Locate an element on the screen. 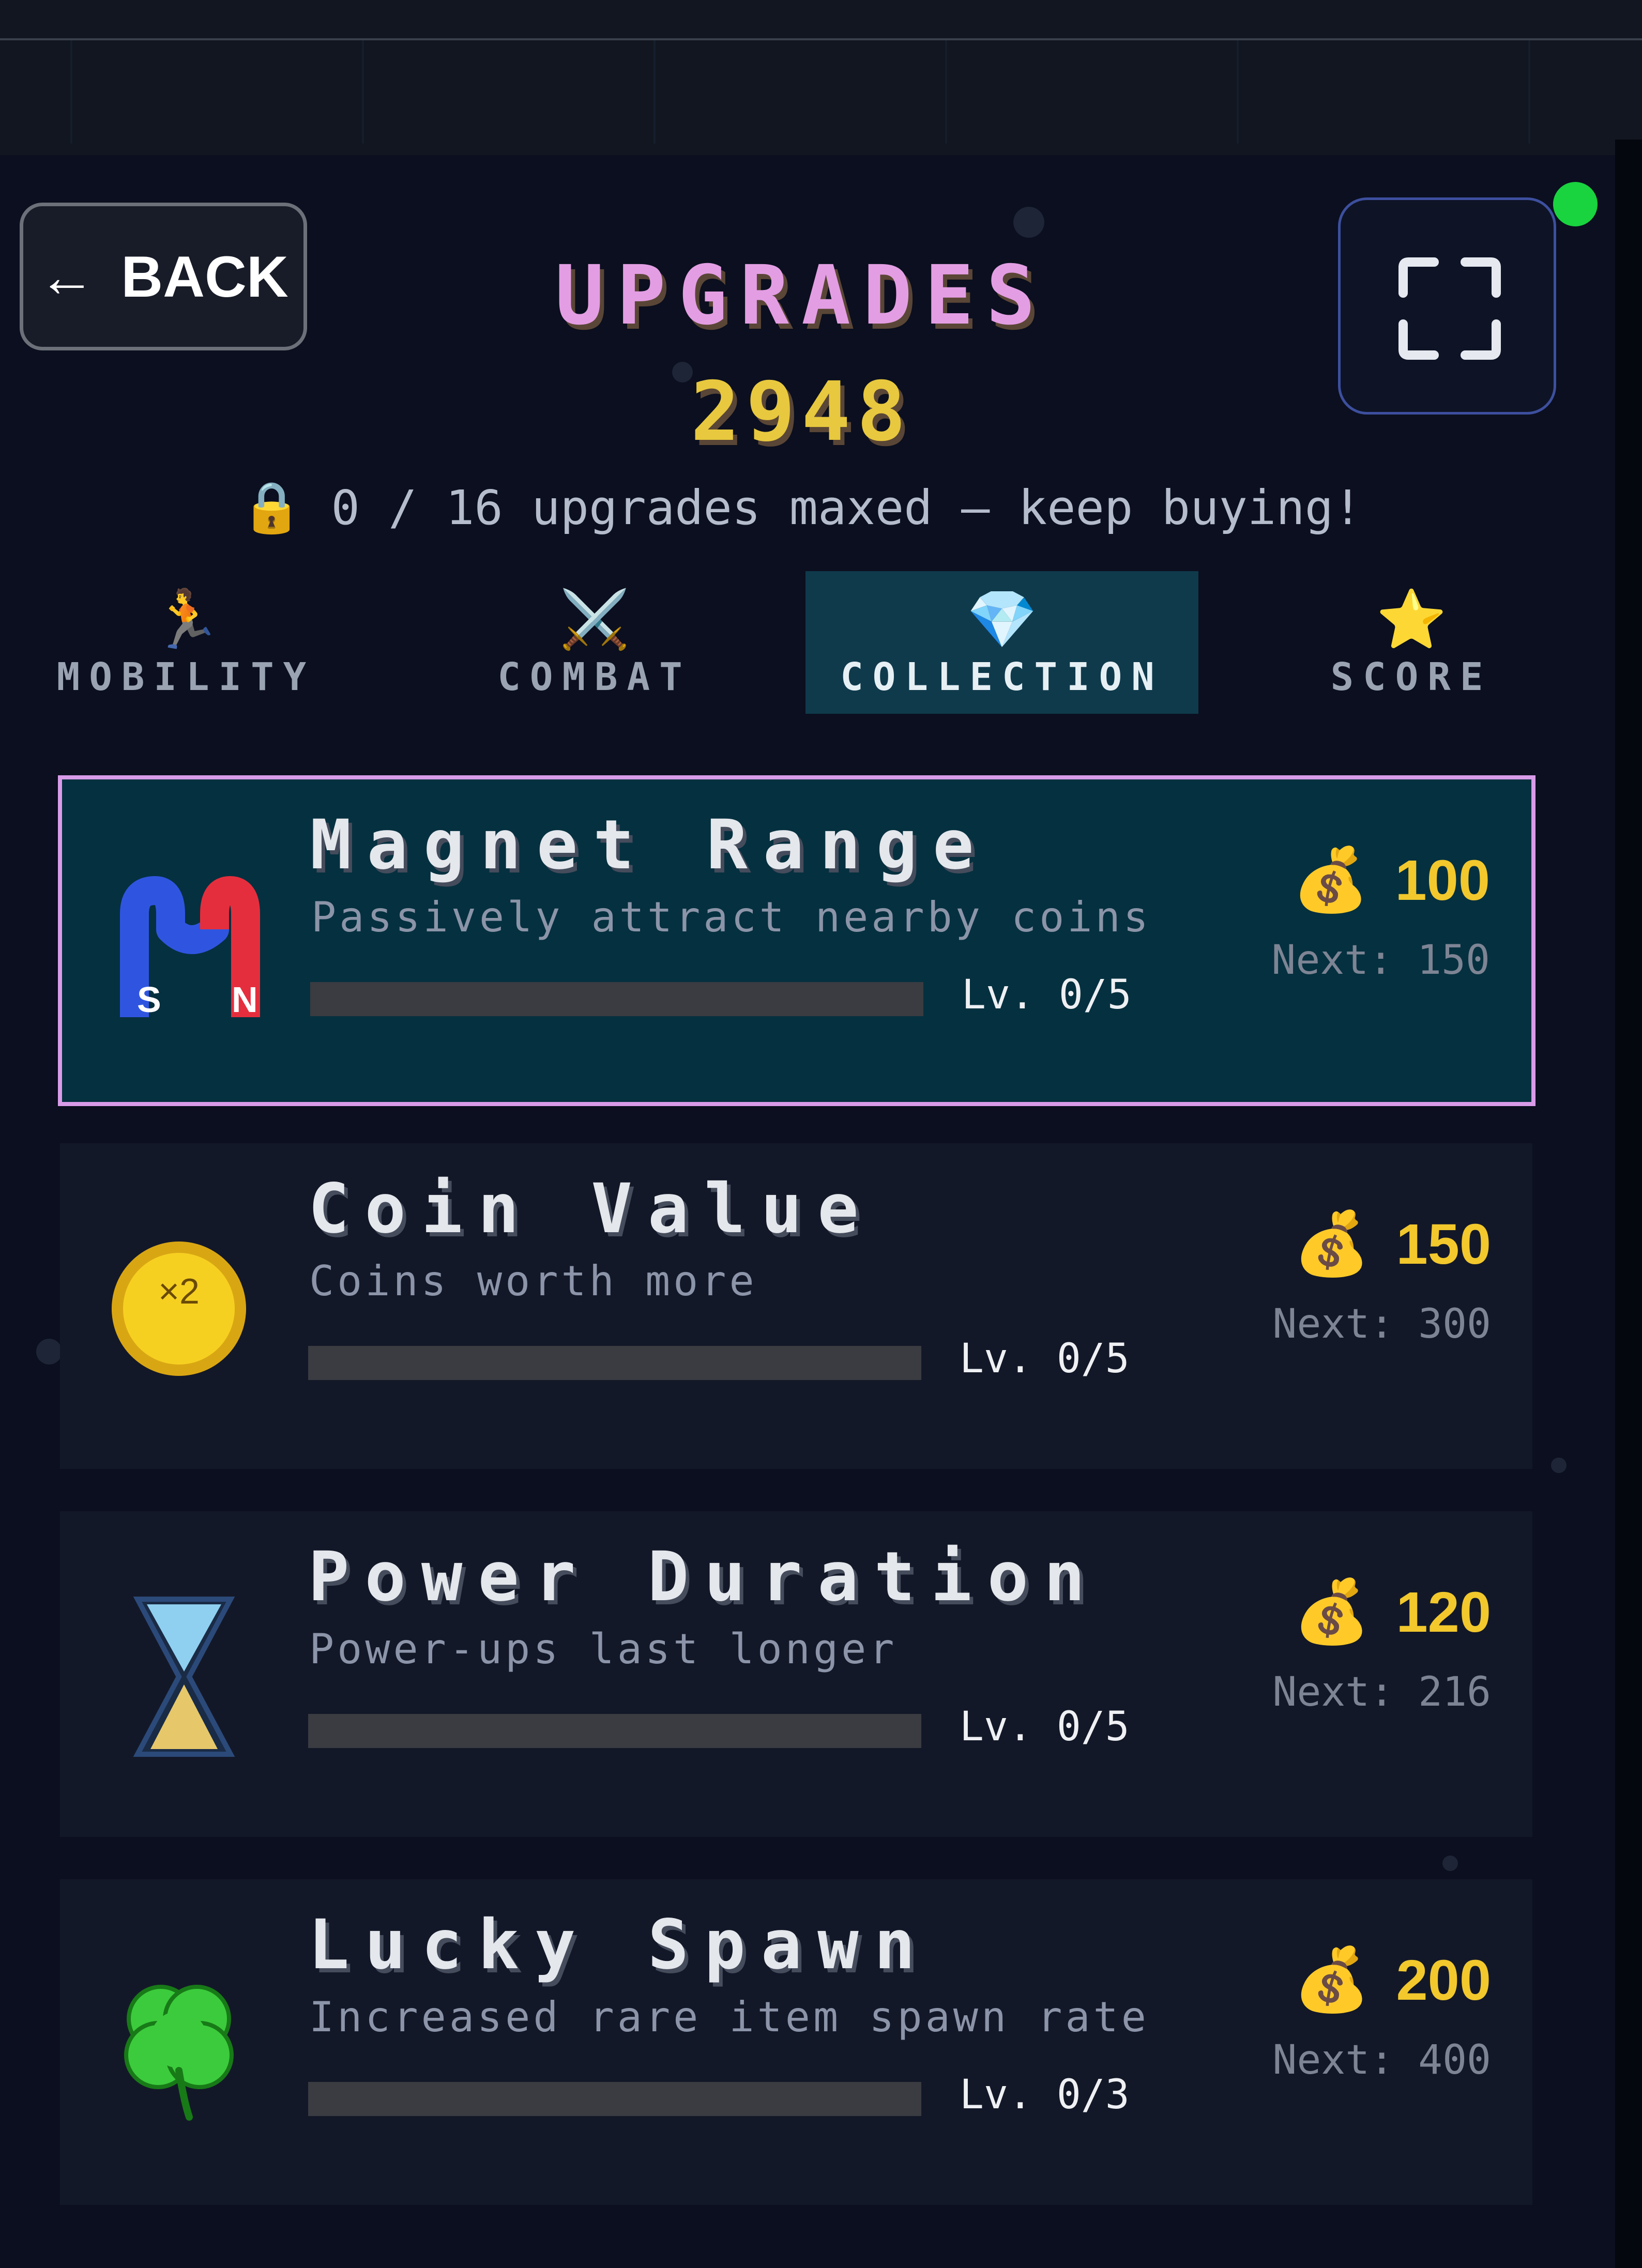  online-status-indicator is located at coordinates (1576, 204).